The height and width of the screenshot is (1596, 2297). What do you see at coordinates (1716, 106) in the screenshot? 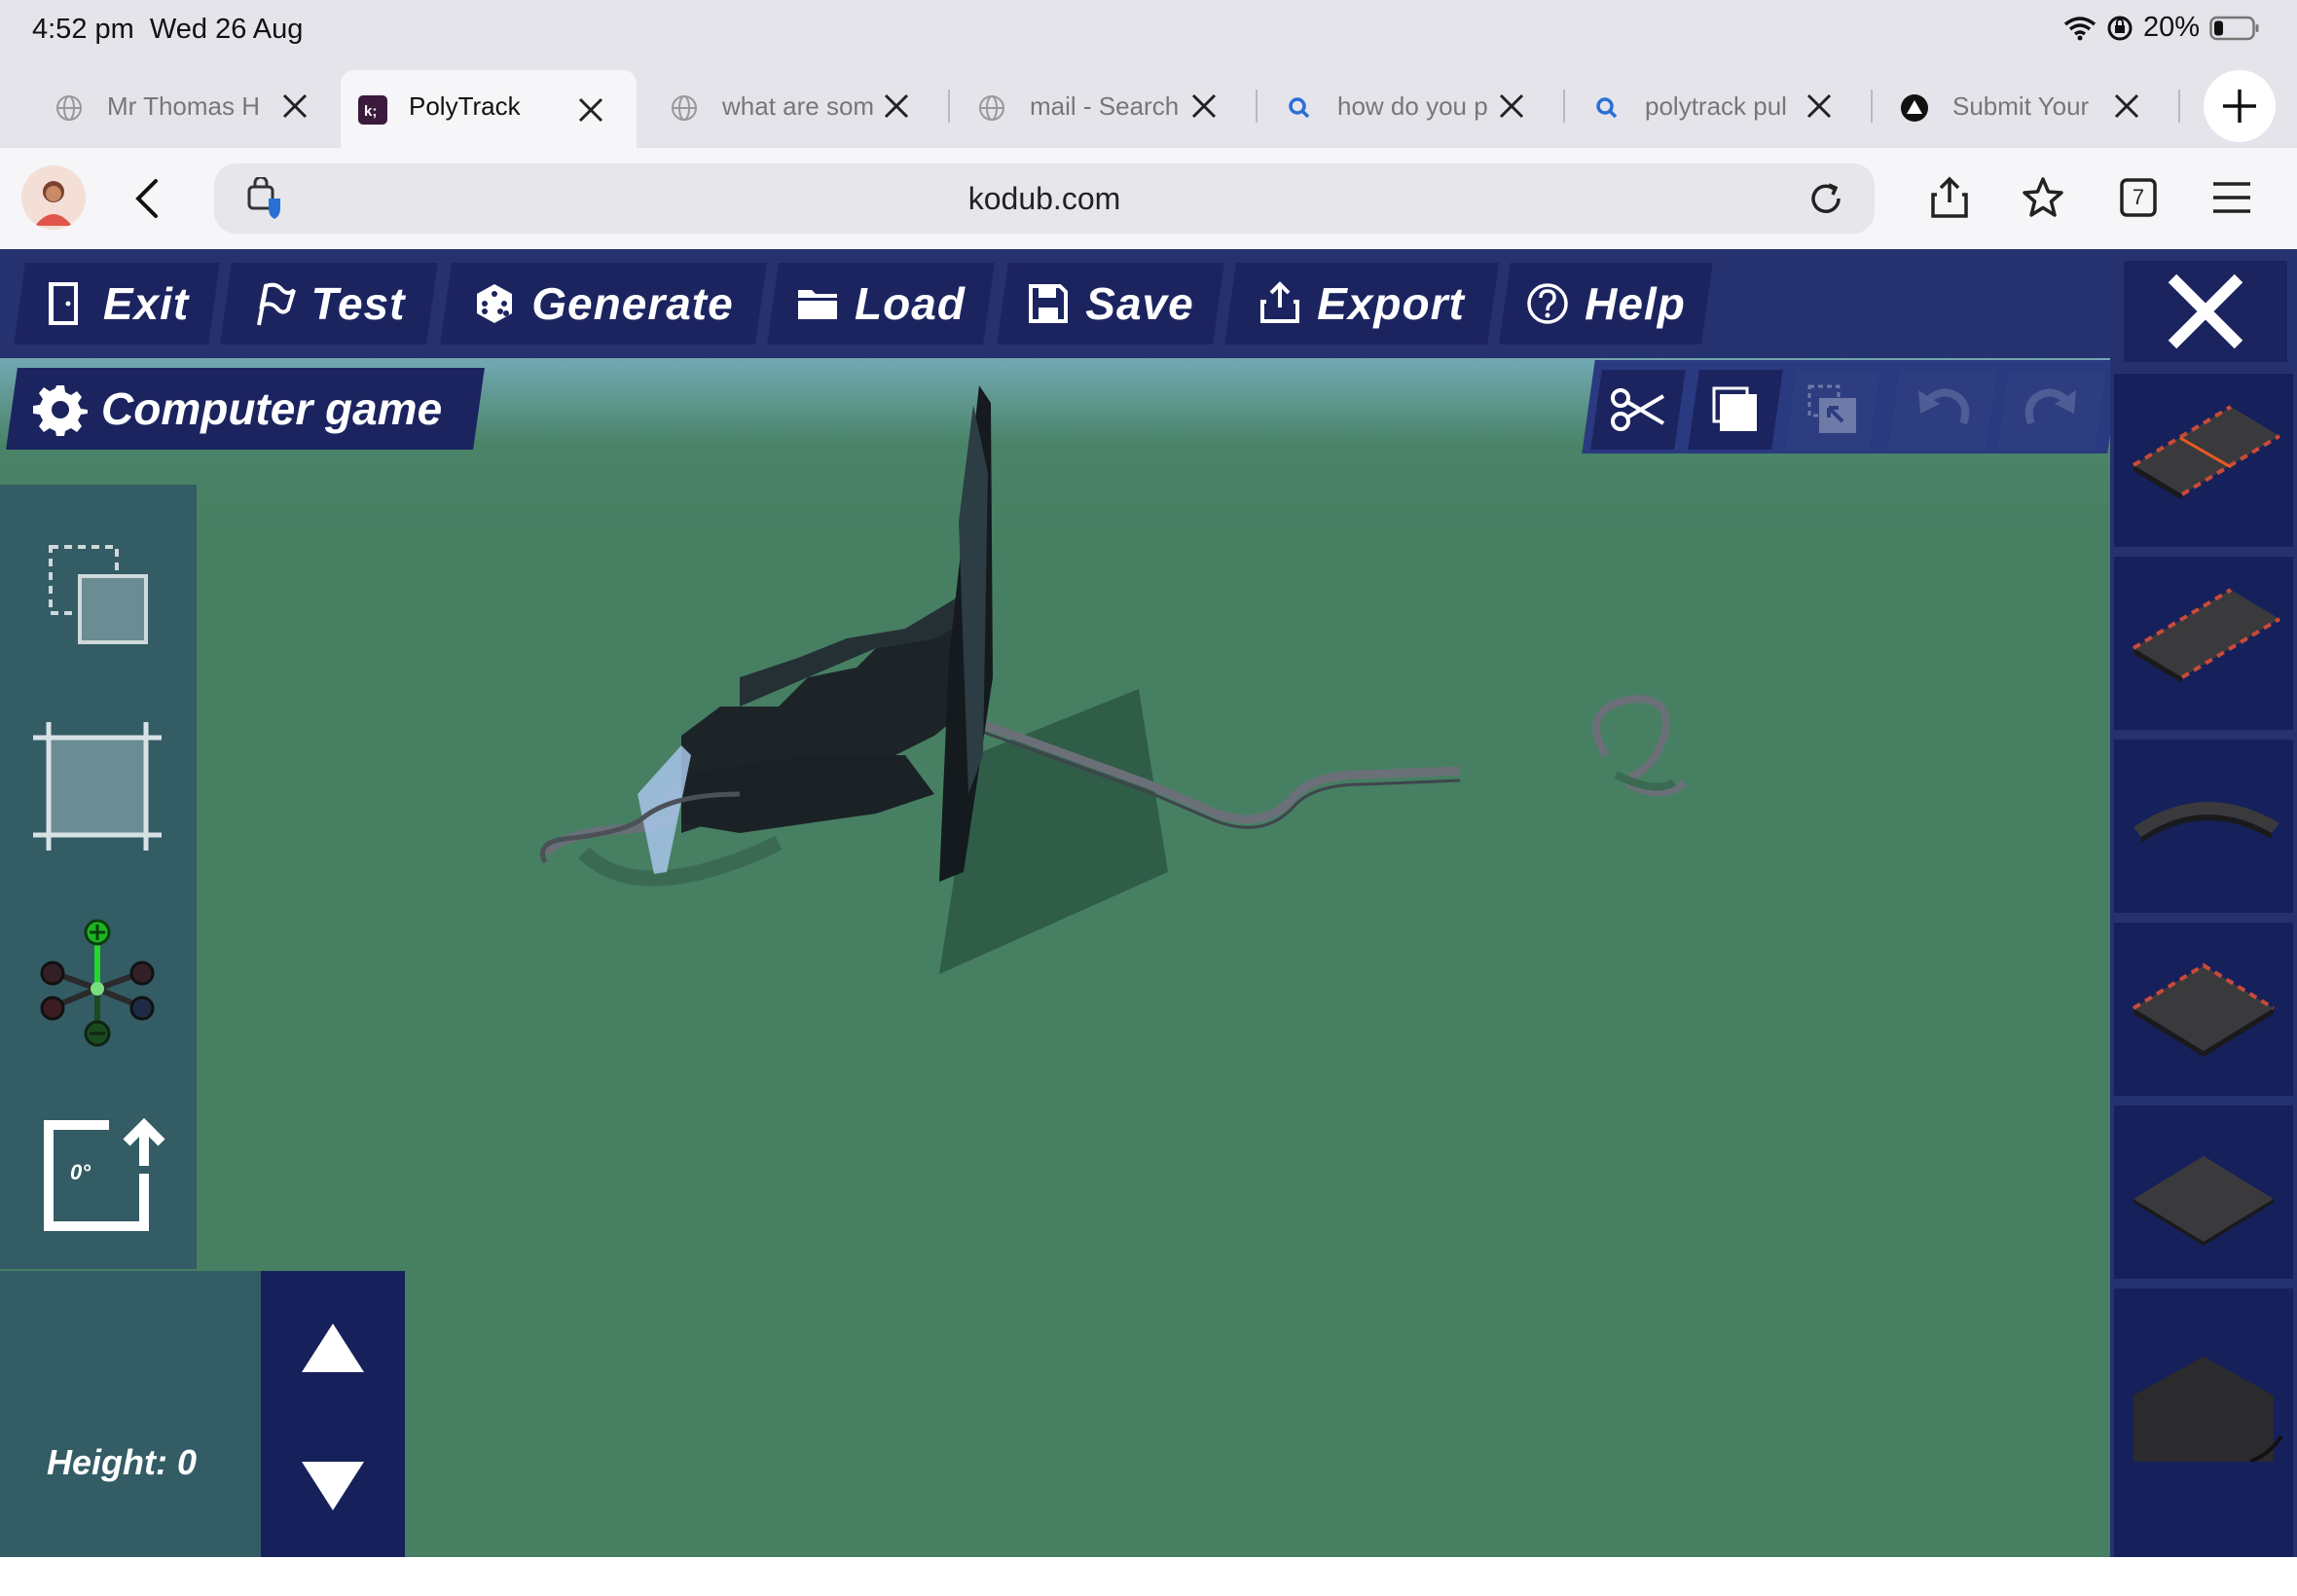
I see `tab-title: polytrack pul` at bounding box center [1716, 106].